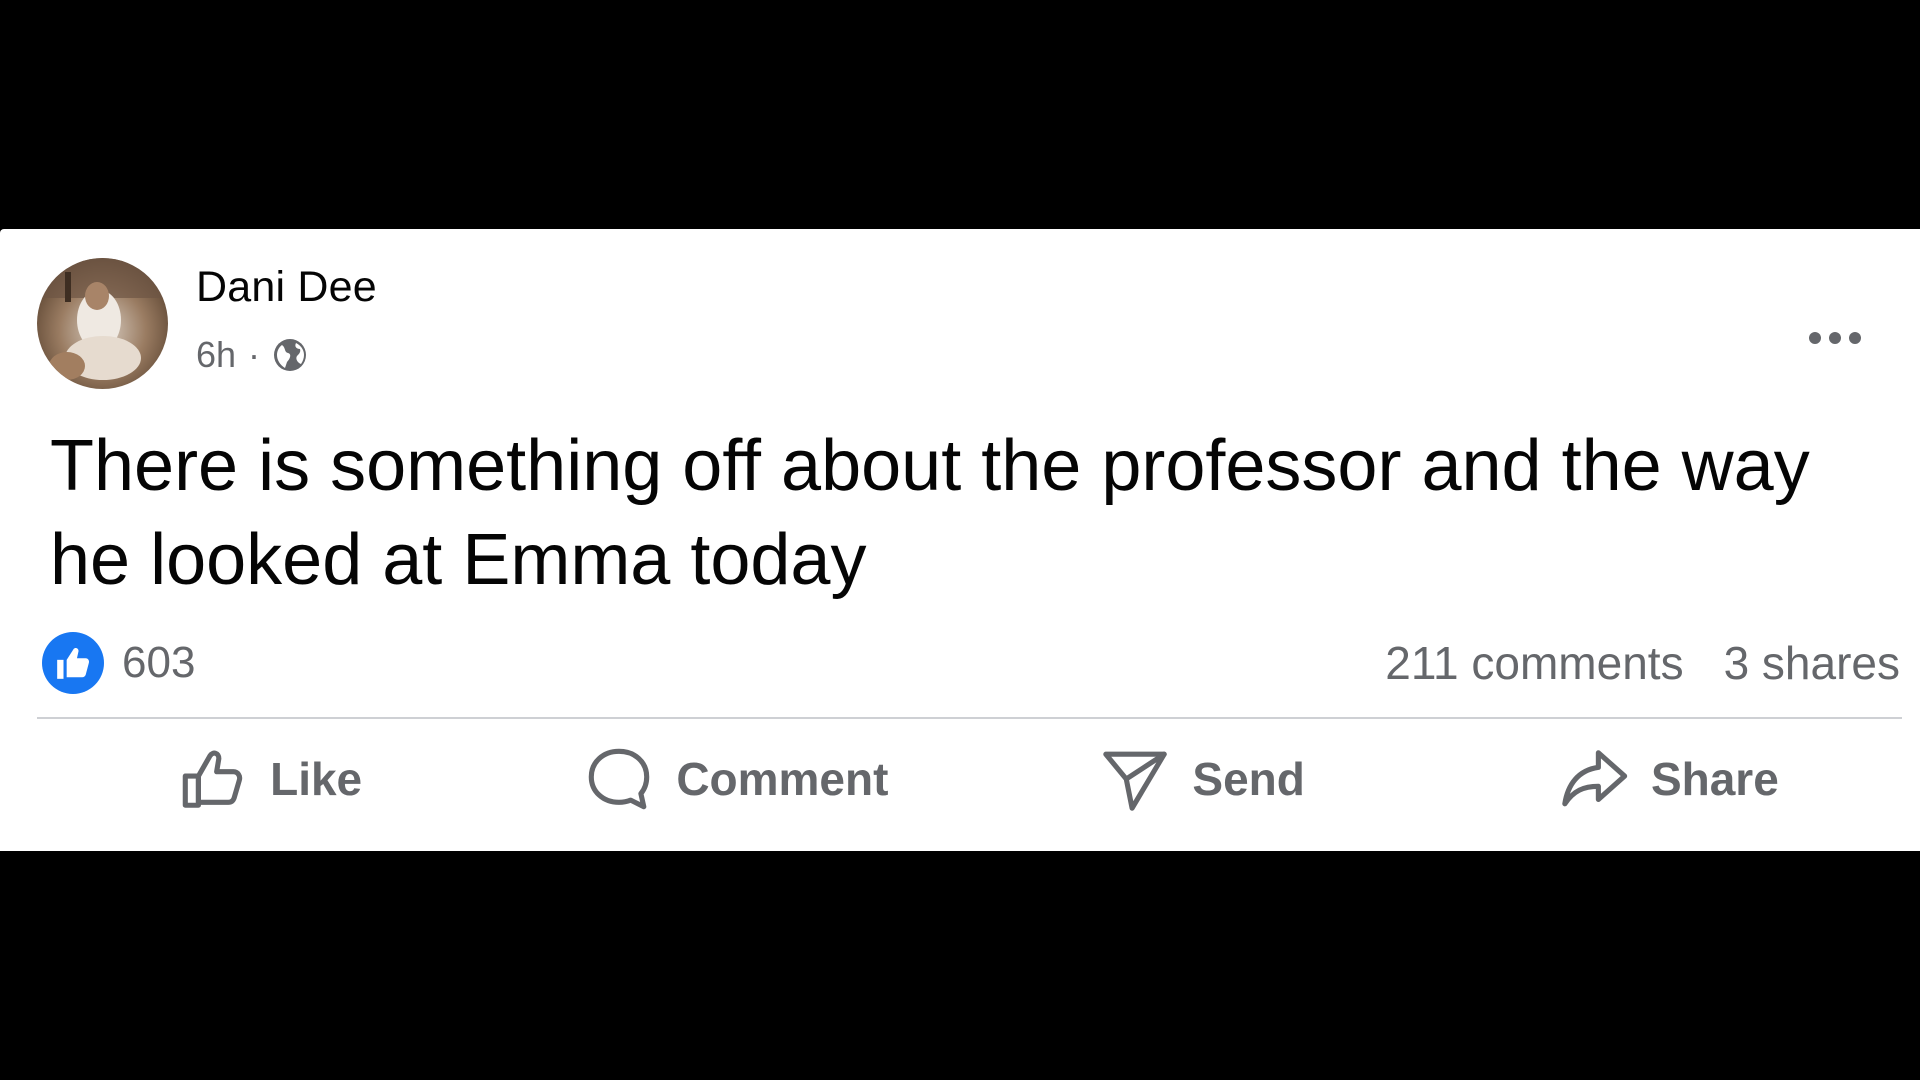 The image size is (1920, 1080). I want to click on shares-count-link: 3 shares, so click(1812, 663).